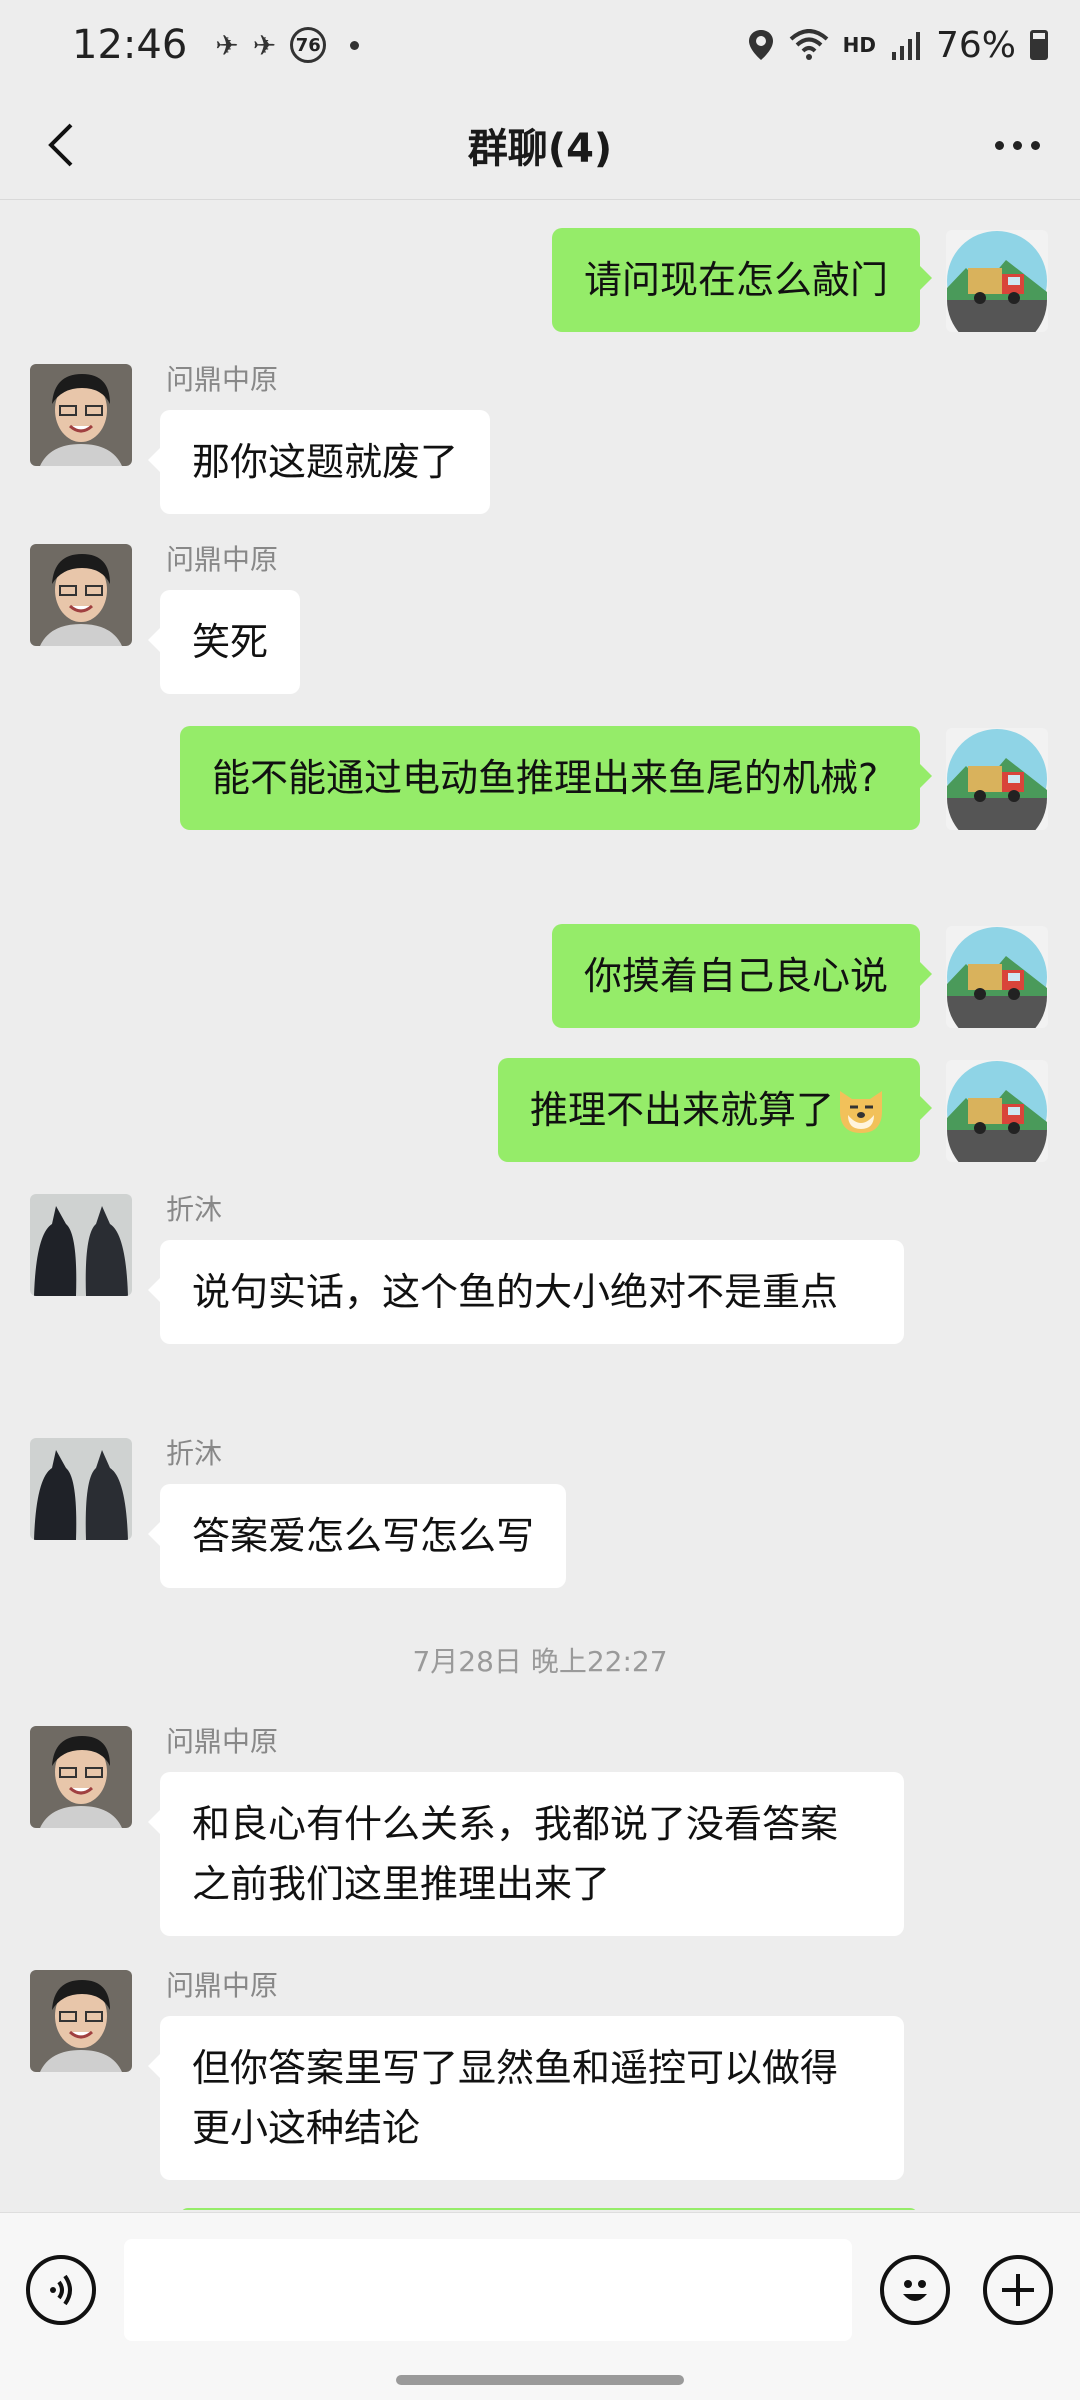  Describe the element at coordinates (861, 1112) in the screenshot. I see `doge-emoji-icon` at that location.